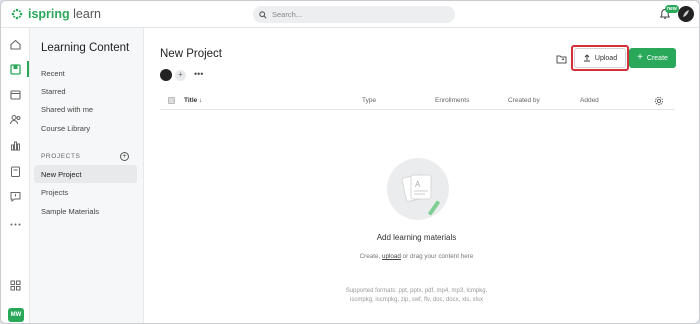 The height and width of the screenshot is (324, 700). What do you see at coordinates (124, 156) in the screenshot?
I see `add-project-button: +` at bounding box center [124, 156].